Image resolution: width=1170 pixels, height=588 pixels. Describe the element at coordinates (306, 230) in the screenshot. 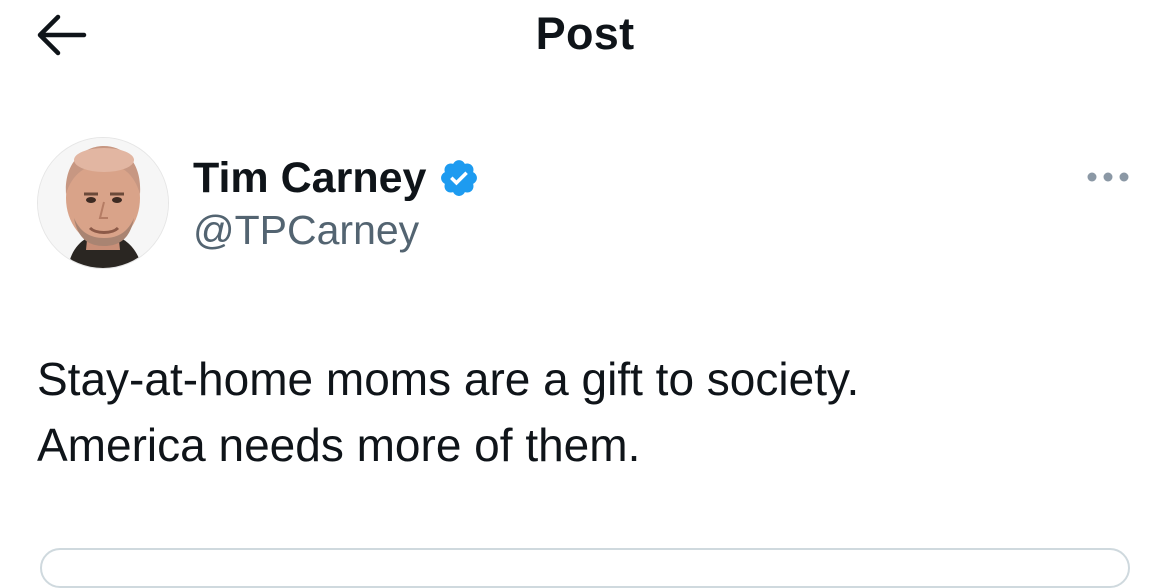

I see `author-handle: @TPCarney` at that location.